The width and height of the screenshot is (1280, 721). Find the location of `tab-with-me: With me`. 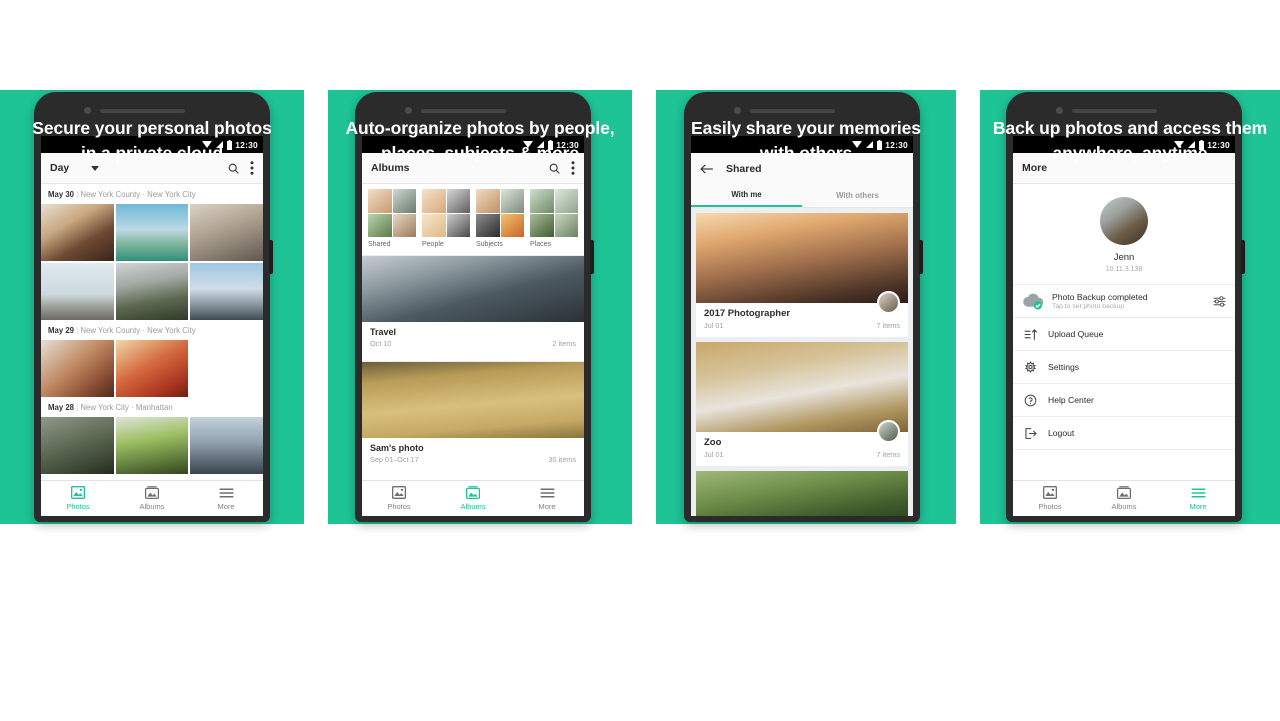

tab-with-me: With me is located at coordinates (746, 195).